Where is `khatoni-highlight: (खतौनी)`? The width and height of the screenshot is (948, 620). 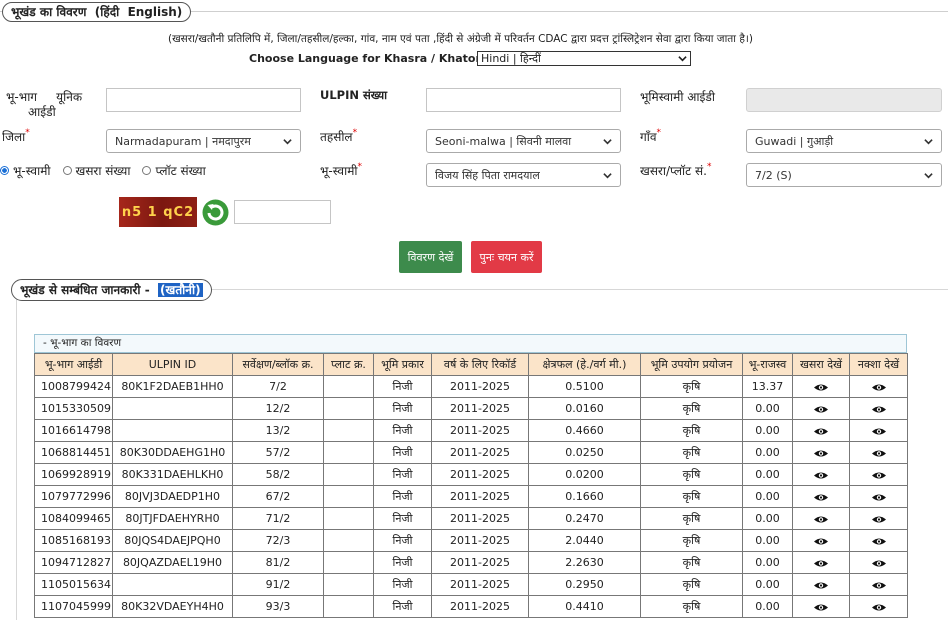
khatoni-highlight: (खतौनी) is located at coordinates (180, 290).